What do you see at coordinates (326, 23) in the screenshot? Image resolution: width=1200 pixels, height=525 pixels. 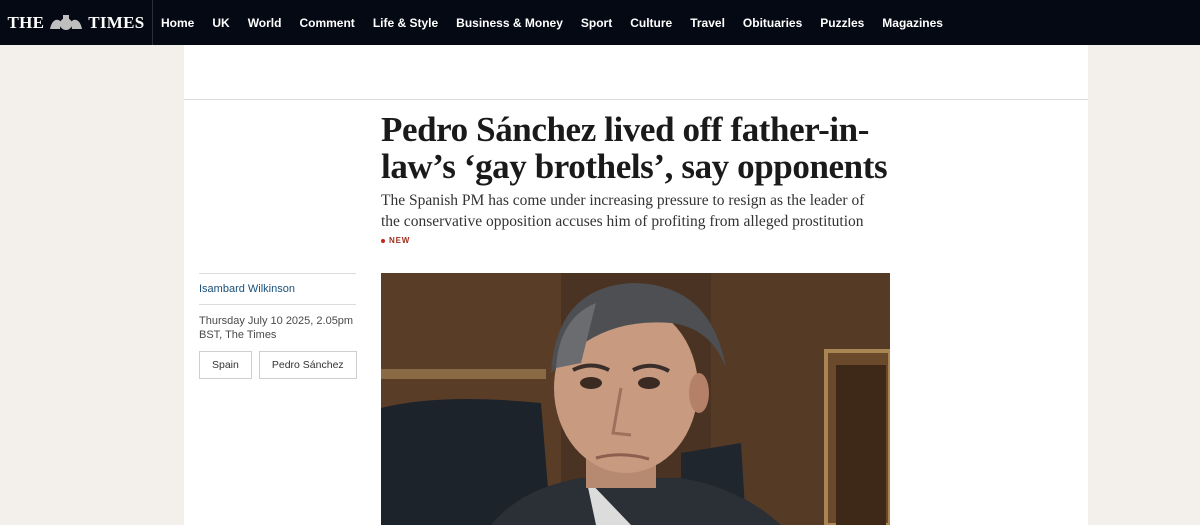 I see `nav-comment: Comment` at bounding box center [326, 23].